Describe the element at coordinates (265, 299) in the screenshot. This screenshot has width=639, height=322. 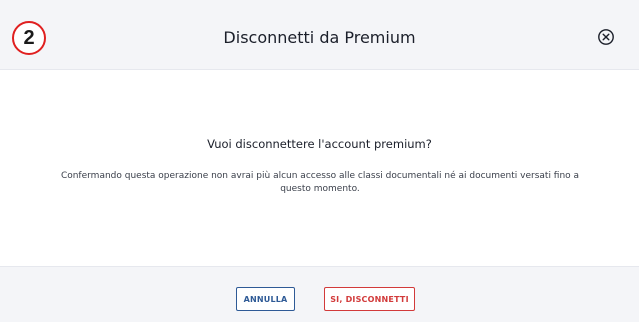
I see `cancel-button: ANNULLA` at that location.